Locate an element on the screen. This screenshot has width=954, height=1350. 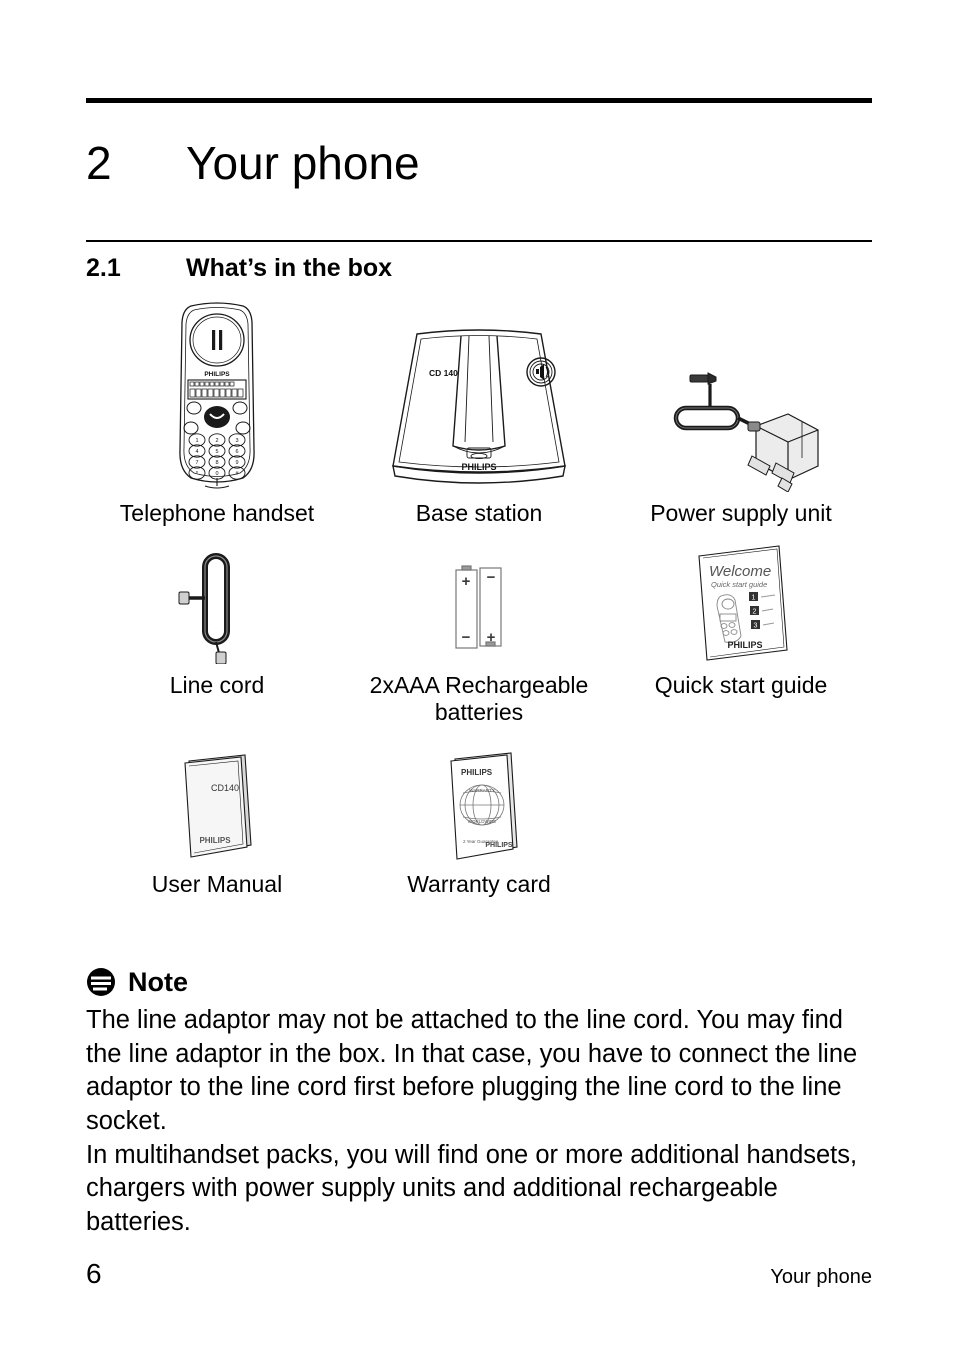
user-manual-illustration: CD140 PHILIPS is located at coordinates (217, 803).